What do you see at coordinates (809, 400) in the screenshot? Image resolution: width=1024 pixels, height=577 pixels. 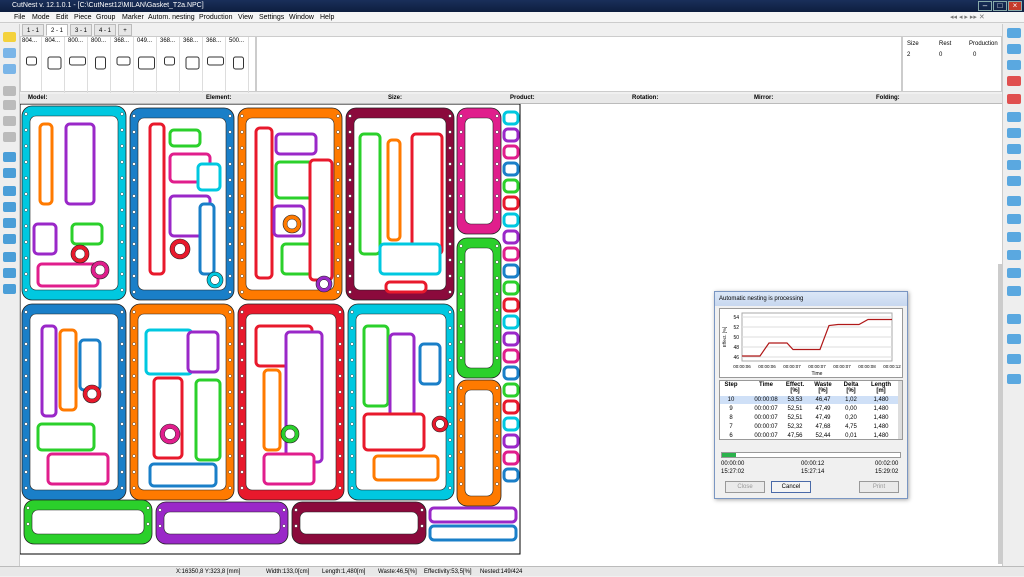 I see `table-row: 10 00:00:08 53,53 46,47 1,02 1,480` at bounding box center [809, 400].